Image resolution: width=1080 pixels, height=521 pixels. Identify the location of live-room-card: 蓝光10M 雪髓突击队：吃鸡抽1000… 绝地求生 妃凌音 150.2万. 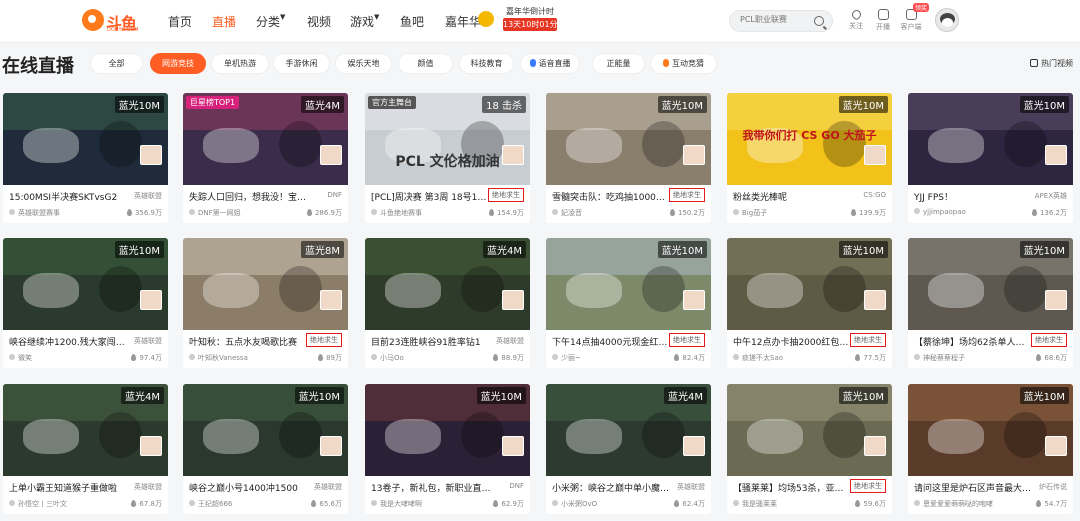
(628, 158).